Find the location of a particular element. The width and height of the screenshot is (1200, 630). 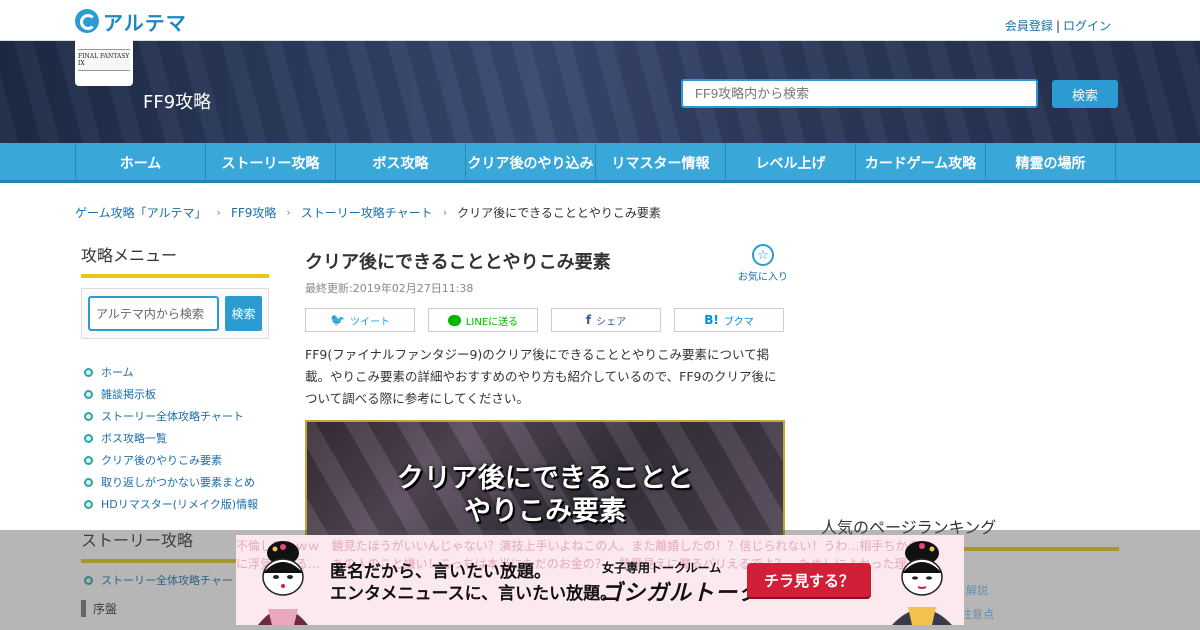

auth-links: 会員登録 | ログイン is located at coordinates (1058, 25).